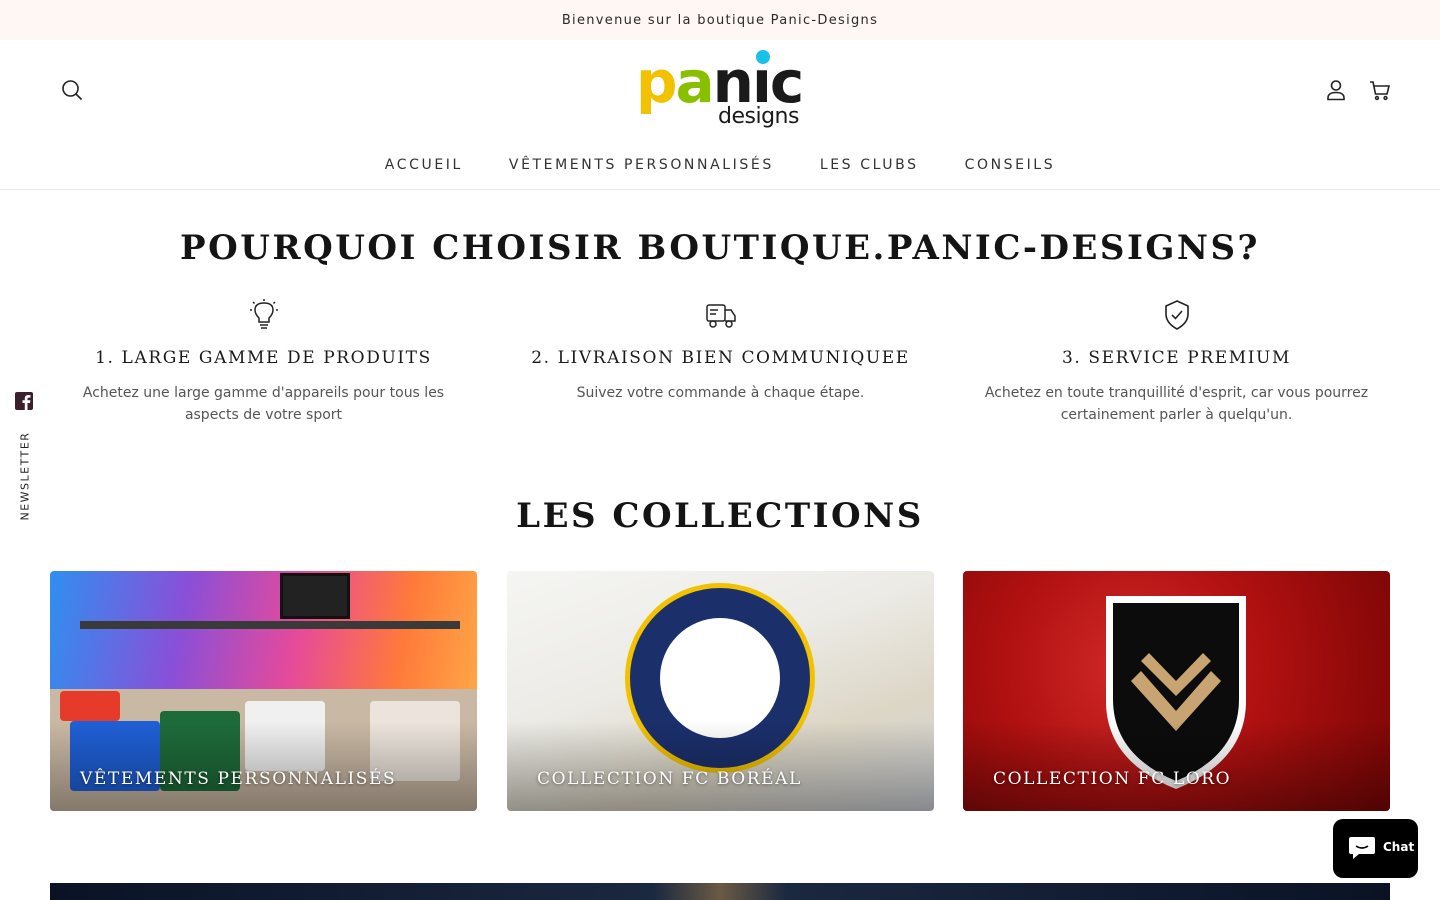  I want to click on logo-subtitle: designs, so click(758, 116).